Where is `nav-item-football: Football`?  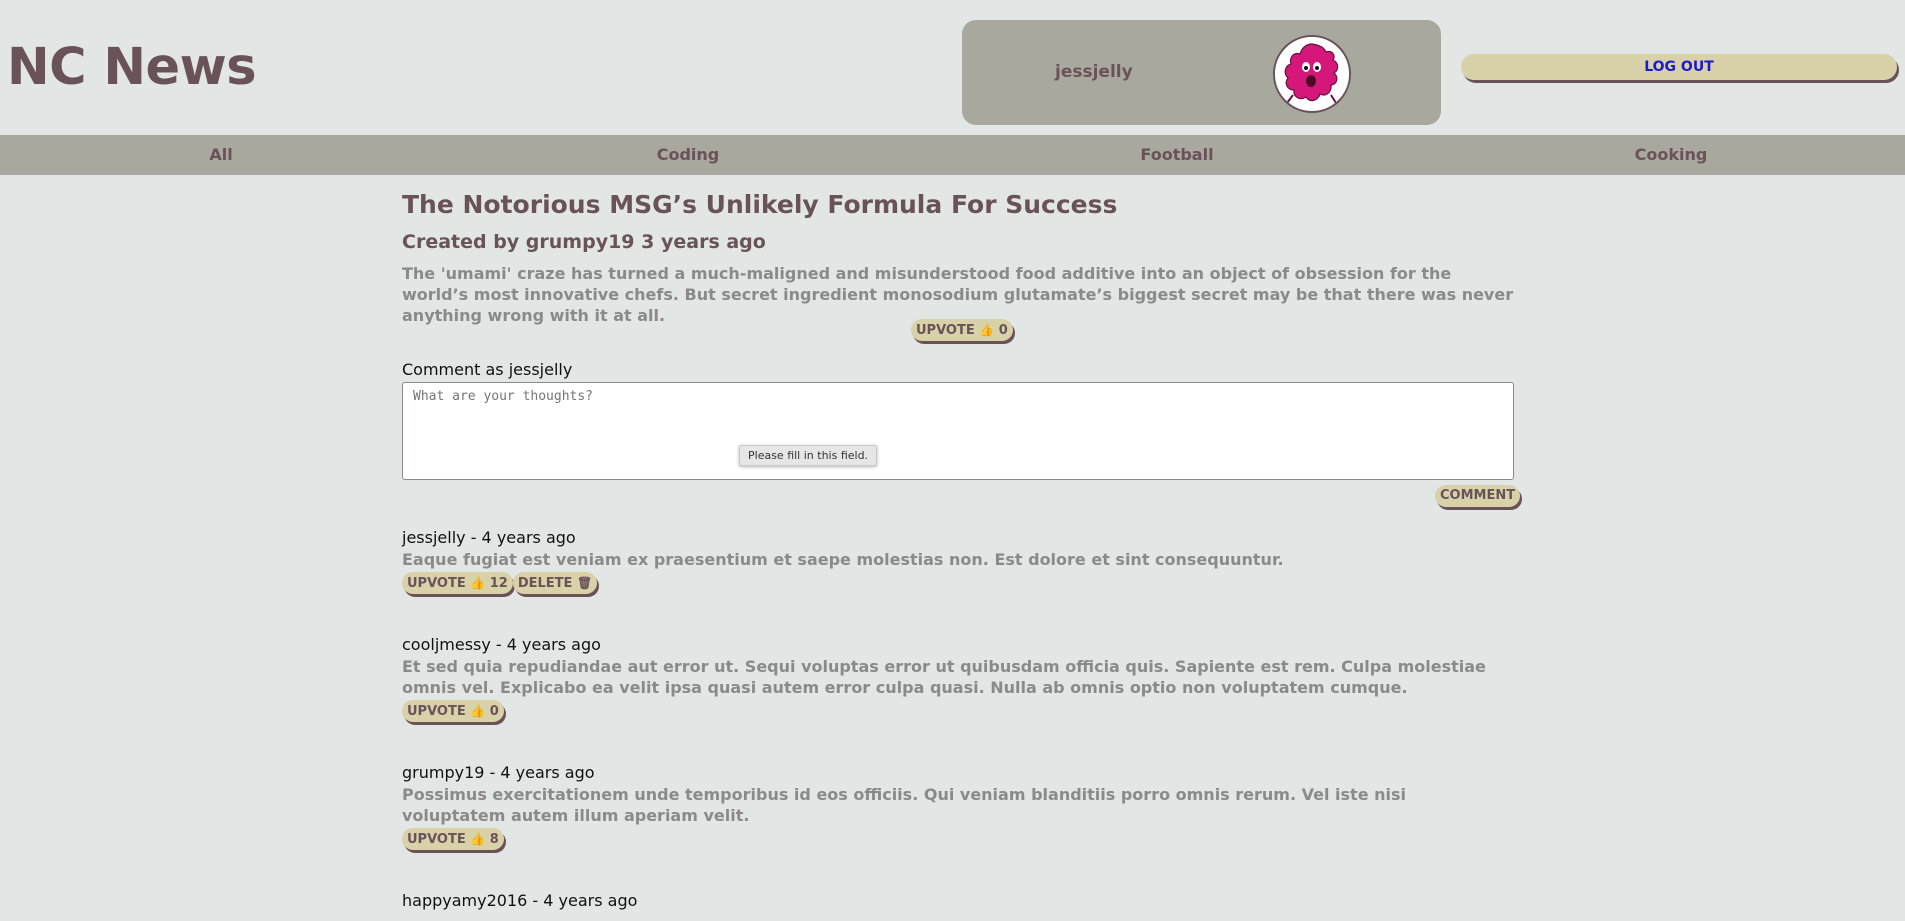
nav-item-football: Football is located at coordinates (1176, 155).